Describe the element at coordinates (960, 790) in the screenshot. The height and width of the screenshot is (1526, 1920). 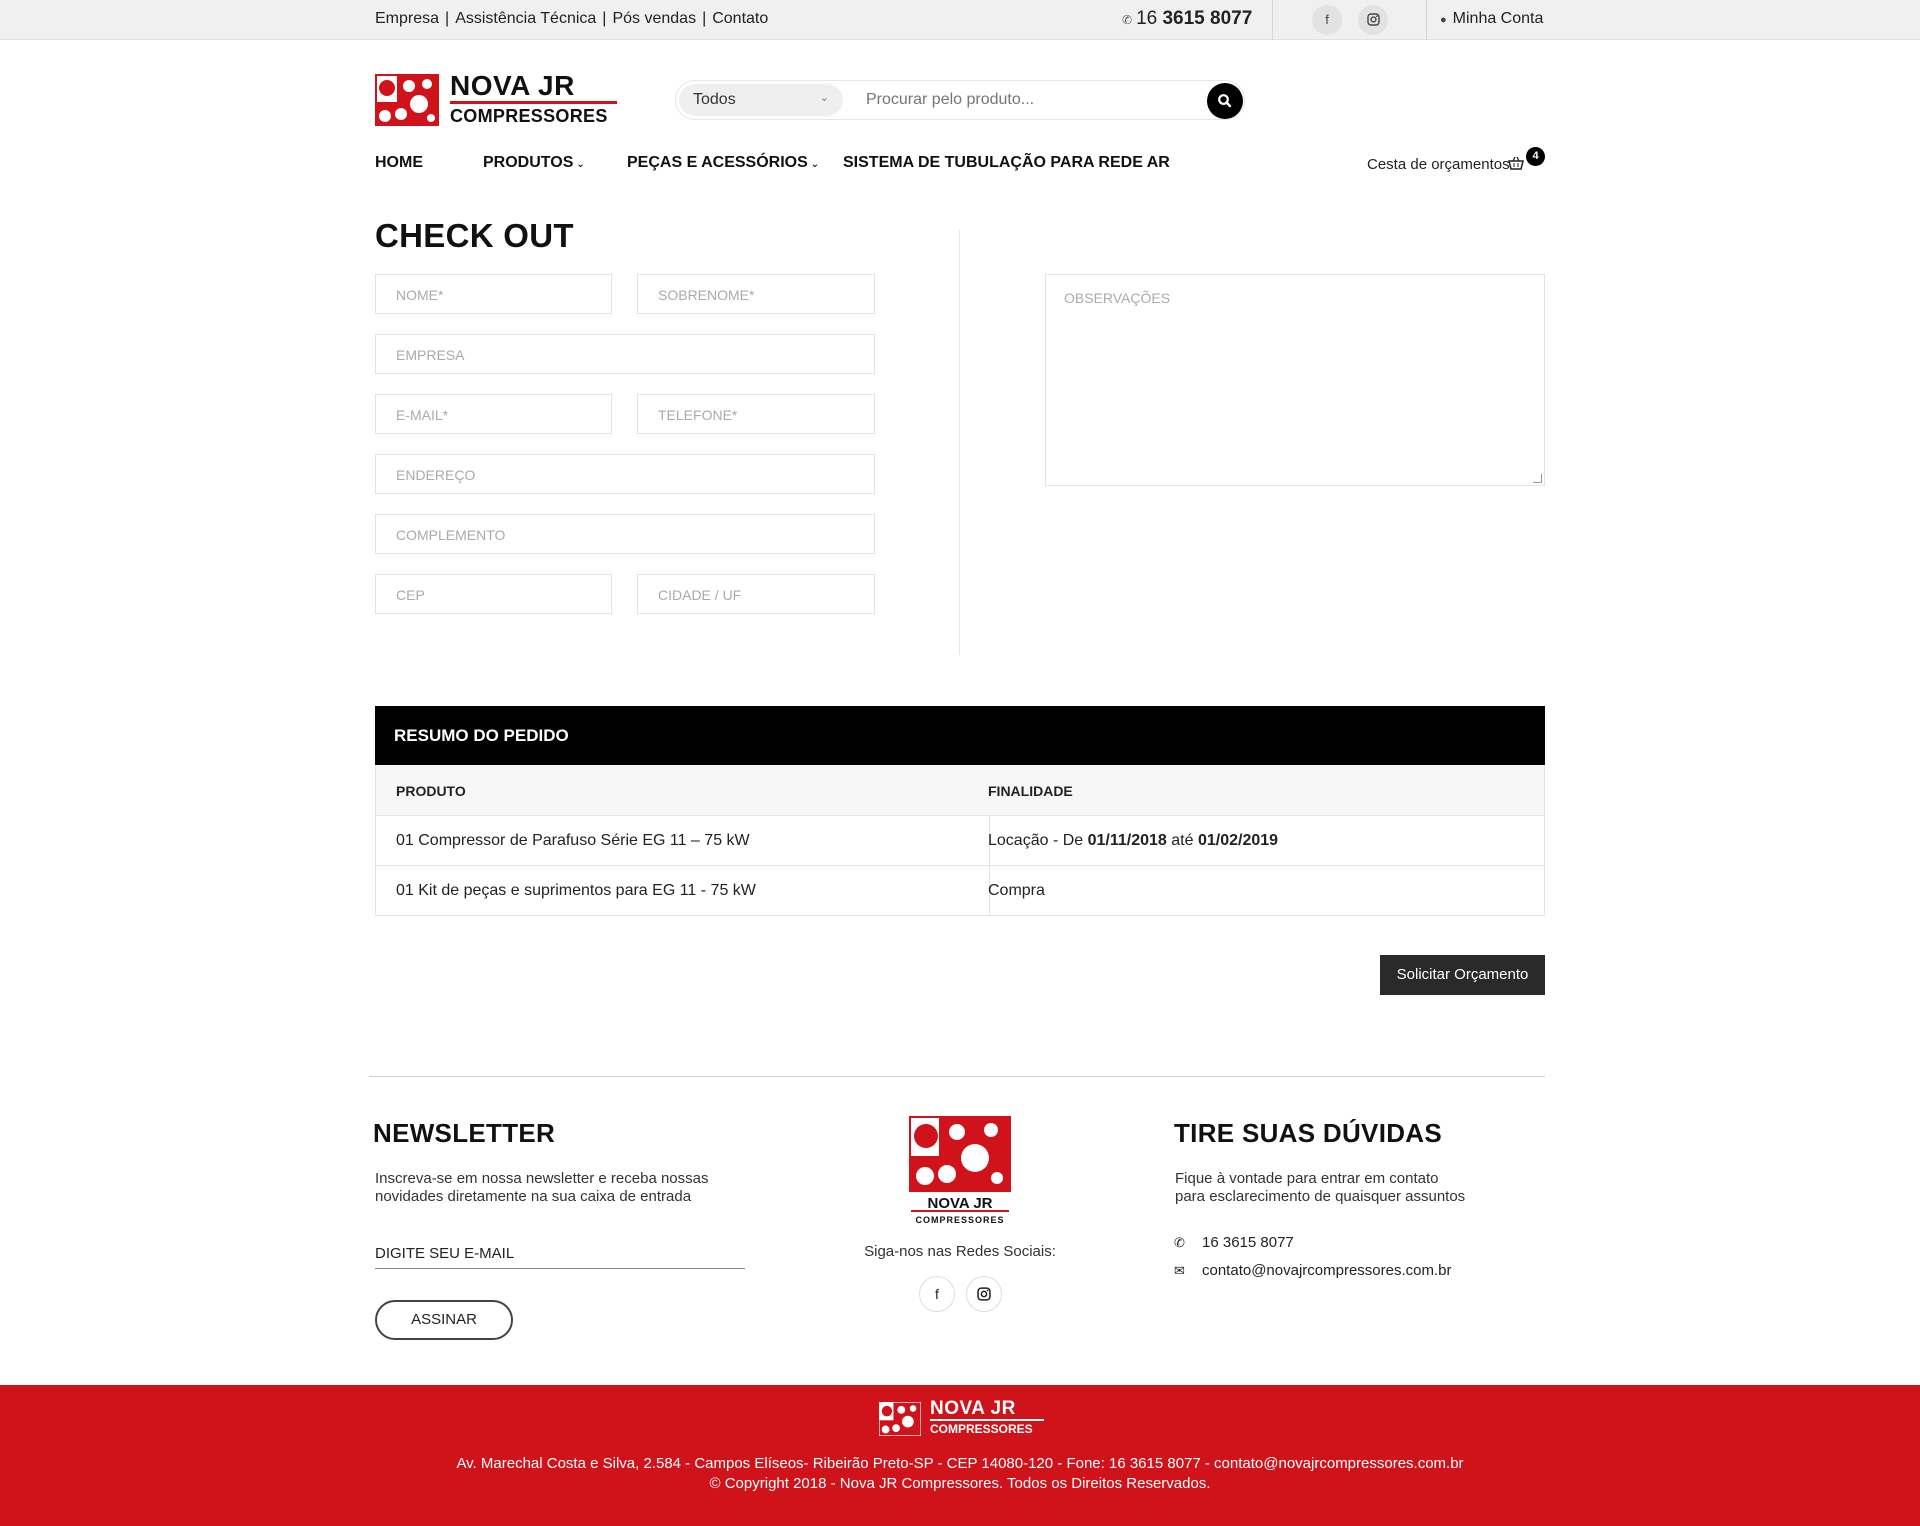
I see `table-header-row: PRODUTO FINALIDADE` at that location.